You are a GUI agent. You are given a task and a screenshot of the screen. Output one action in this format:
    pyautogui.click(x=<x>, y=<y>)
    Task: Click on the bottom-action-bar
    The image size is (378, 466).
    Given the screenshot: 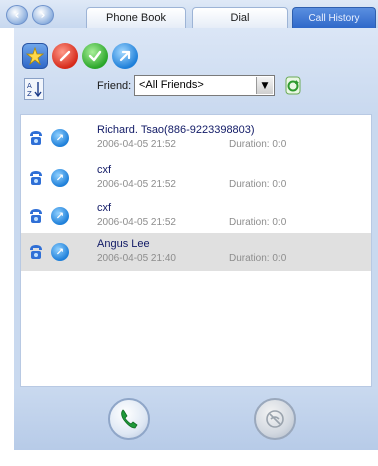 What is the action you would take?
    pyautogui.click(x=196, y=419)
    